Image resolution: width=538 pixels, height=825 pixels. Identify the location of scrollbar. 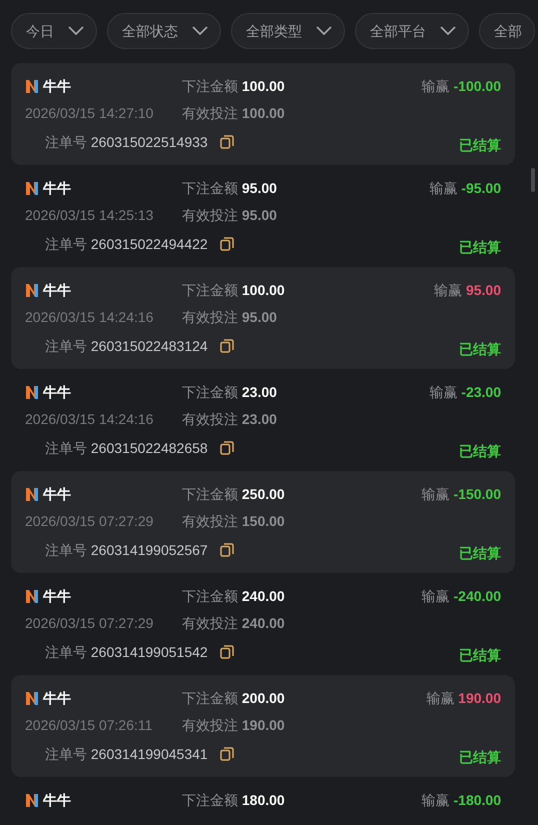
(533, 180).